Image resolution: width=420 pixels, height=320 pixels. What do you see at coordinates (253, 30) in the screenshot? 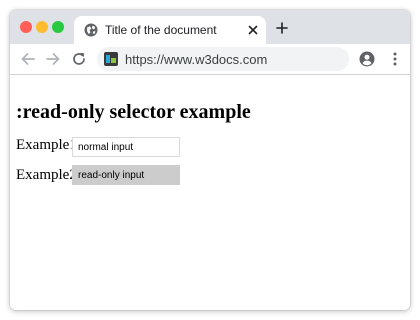
I see `close-icon` at bounding box center [253, 30].